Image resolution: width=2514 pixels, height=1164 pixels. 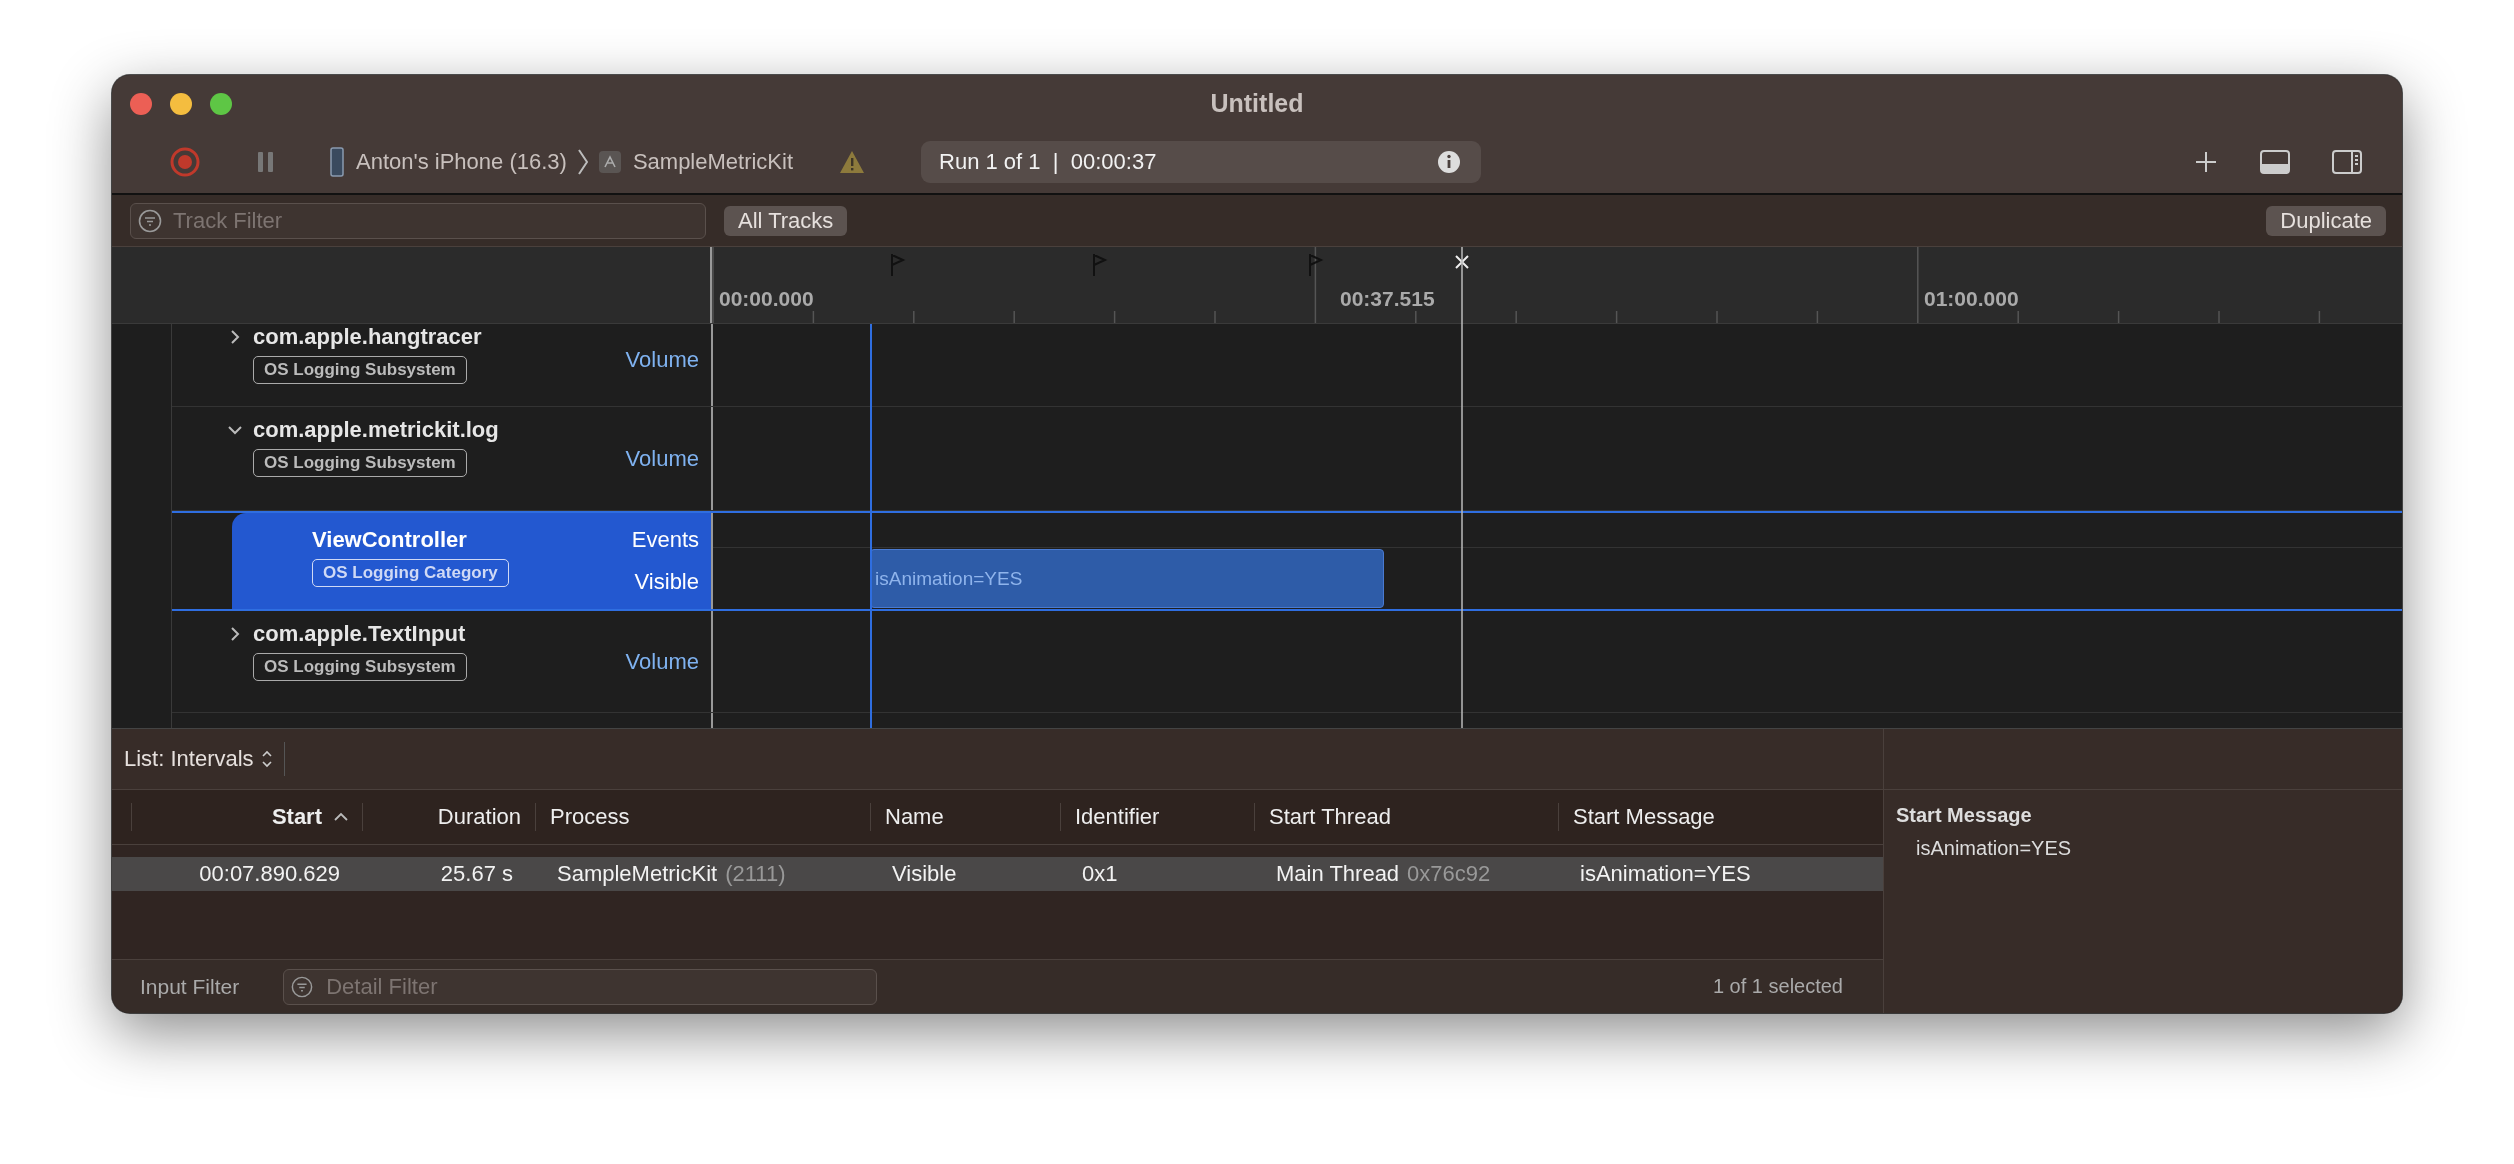 What do you see at coordinates (1387, 299) in the screenshot?
I see `time-label: 00:37.515` at bounding box center [1387, 299].